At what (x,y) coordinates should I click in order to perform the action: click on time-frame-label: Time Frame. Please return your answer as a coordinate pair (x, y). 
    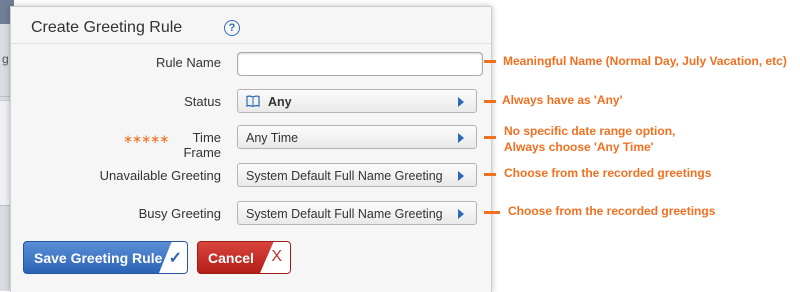
    Looking at the image, I should click on (202, 145).